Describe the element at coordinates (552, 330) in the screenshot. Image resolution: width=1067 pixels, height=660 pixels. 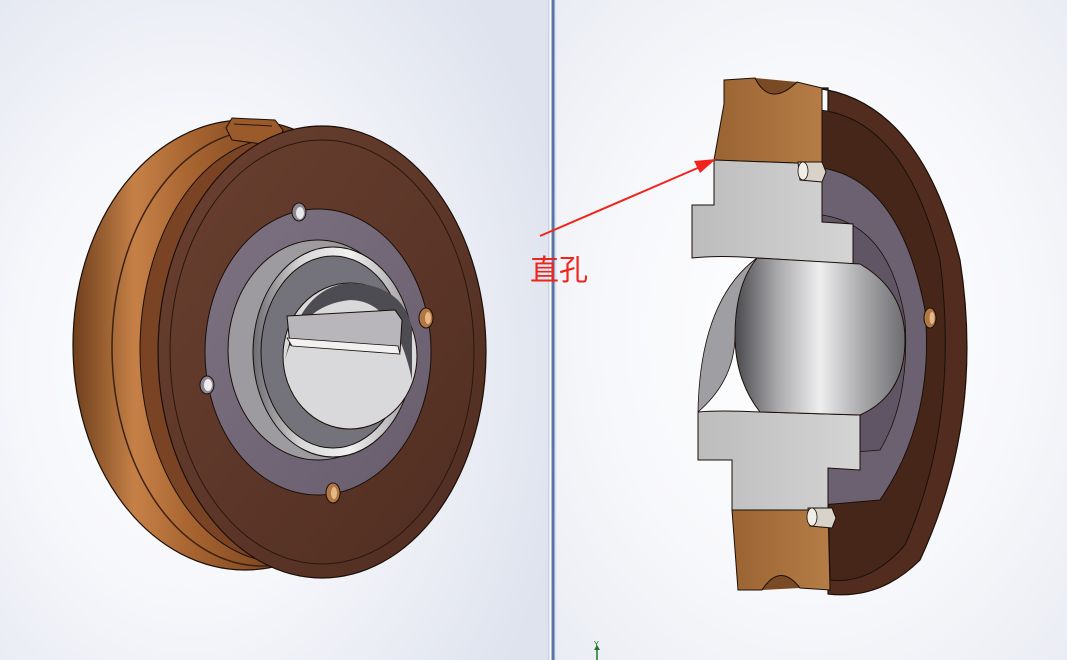
I see `viewport-splitter` at that location.